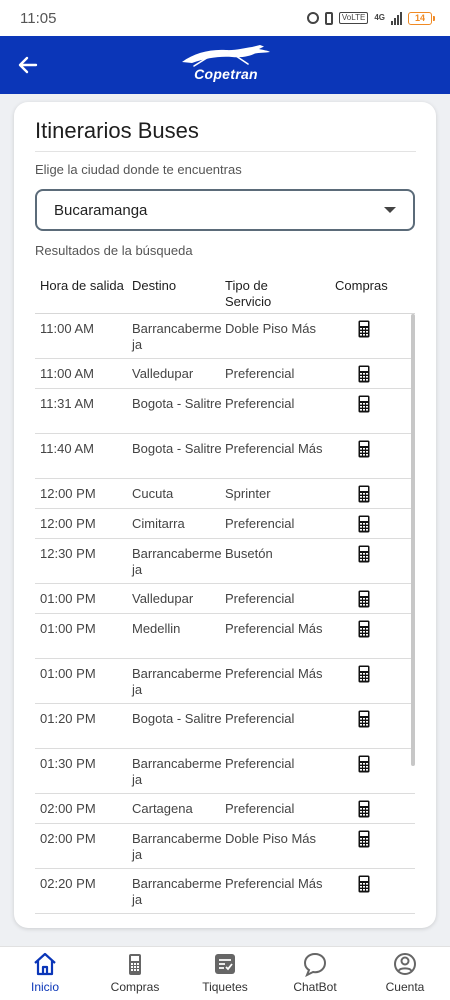 The height and width of the screenshot is (1000, 450). I want to click on row-time: 11:00 AM, so click(67, 328).